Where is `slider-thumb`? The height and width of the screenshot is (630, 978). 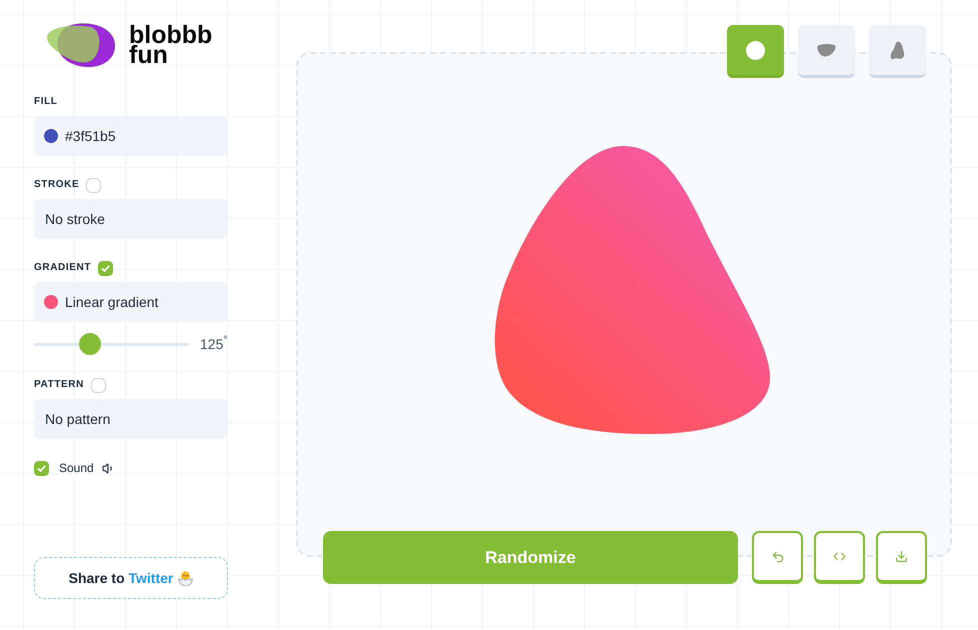
slider-thumb is located at coordinates (89, 344).